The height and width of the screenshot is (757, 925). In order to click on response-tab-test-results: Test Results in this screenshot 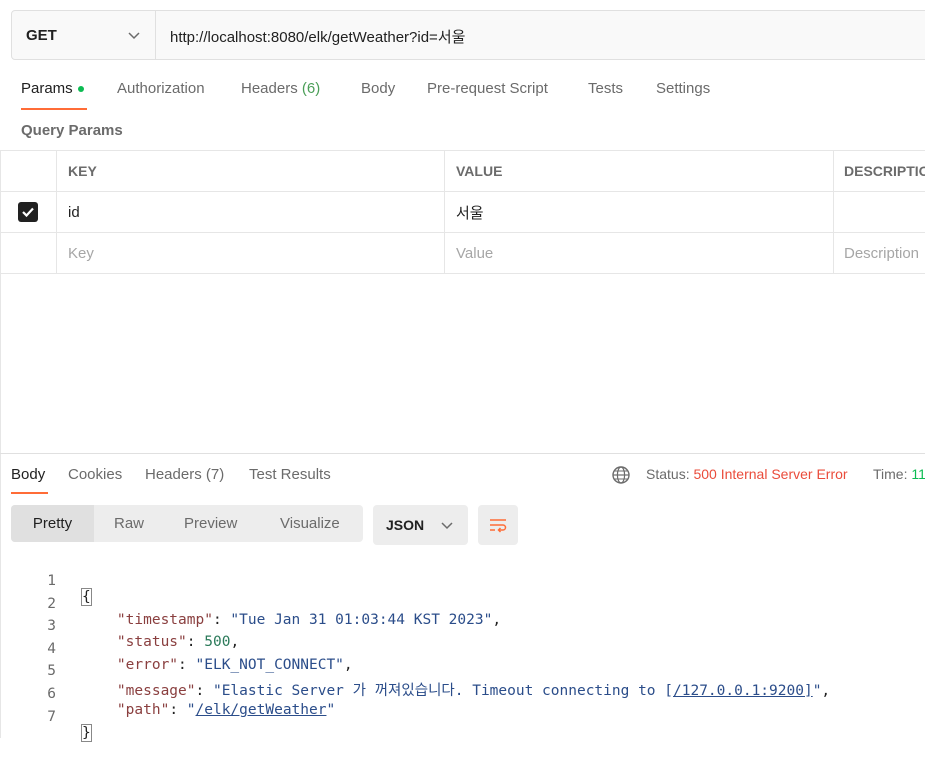, I will do `click(290, 474)`.